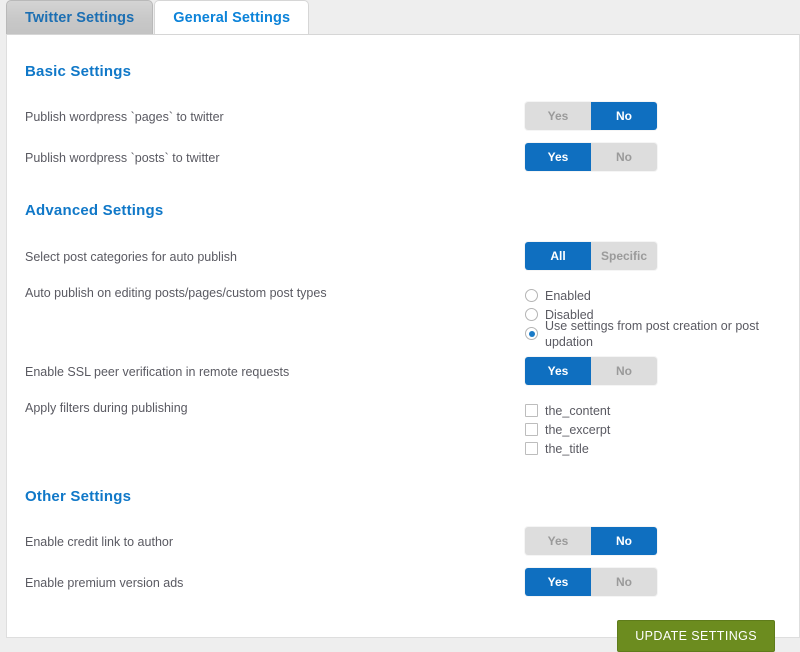 The width and height of the screenshot is (800, 652). I want to click on toggle-premium-ads: Yes No, so click(591, 582).